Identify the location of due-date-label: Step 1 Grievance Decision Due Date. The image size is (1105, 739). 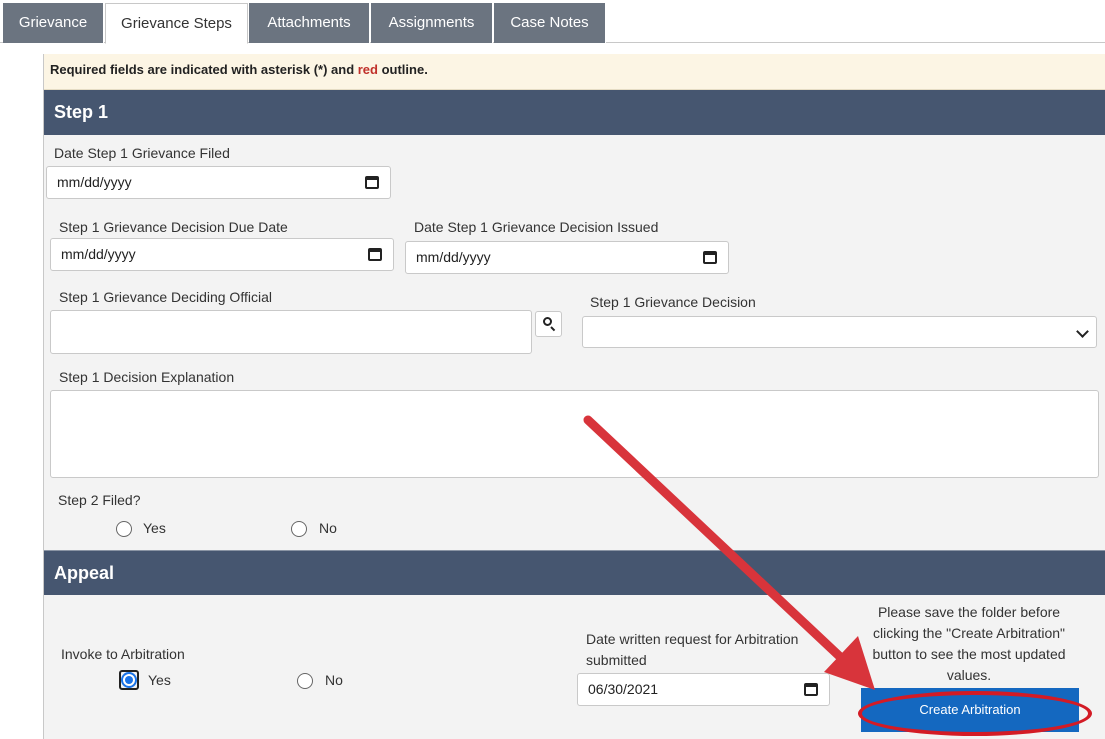
(173, 227).